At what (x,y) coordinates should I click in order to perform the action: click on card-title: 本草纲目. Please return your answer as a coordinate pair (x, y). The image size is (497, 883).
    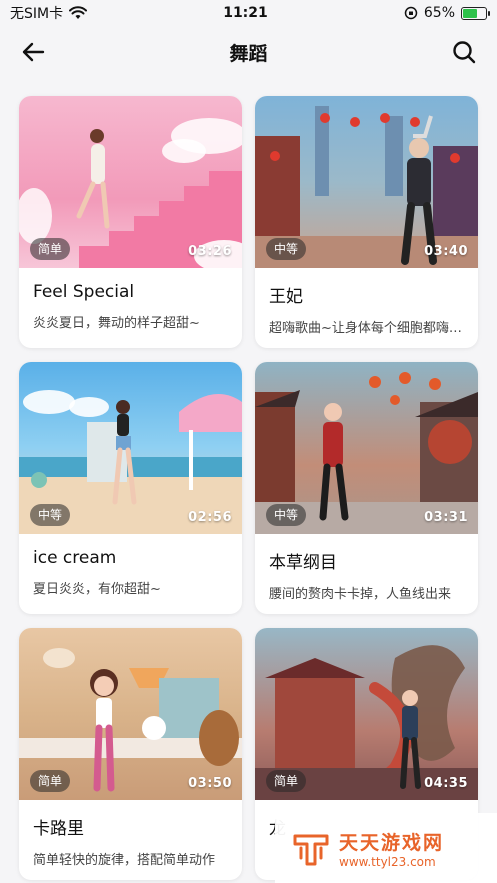
    Looking at the image, I should click on (303, 563).